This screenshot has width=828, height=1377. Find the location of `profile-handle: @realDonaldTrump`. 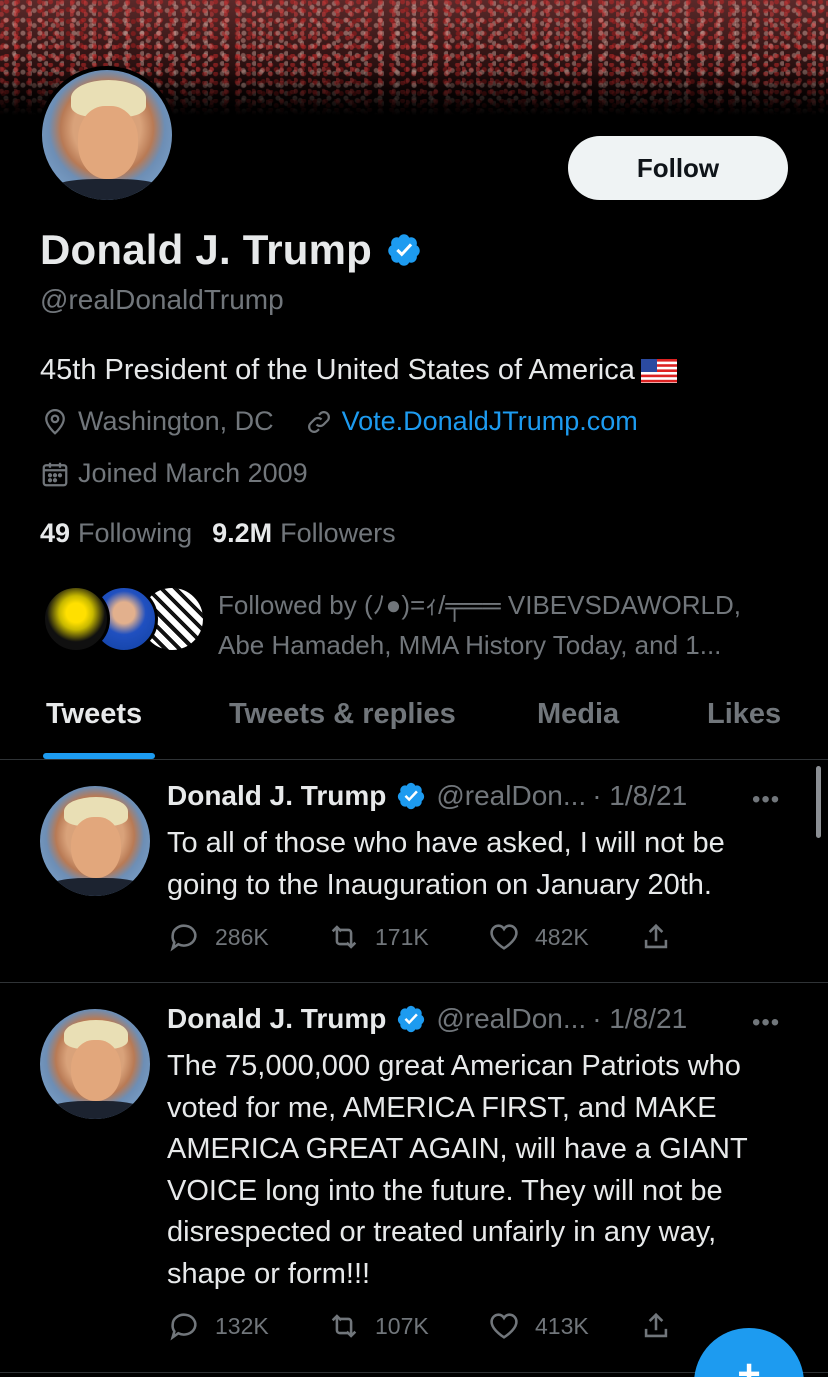

profile-handle: @realDonaldTrump is located at coordinates (162, 299).